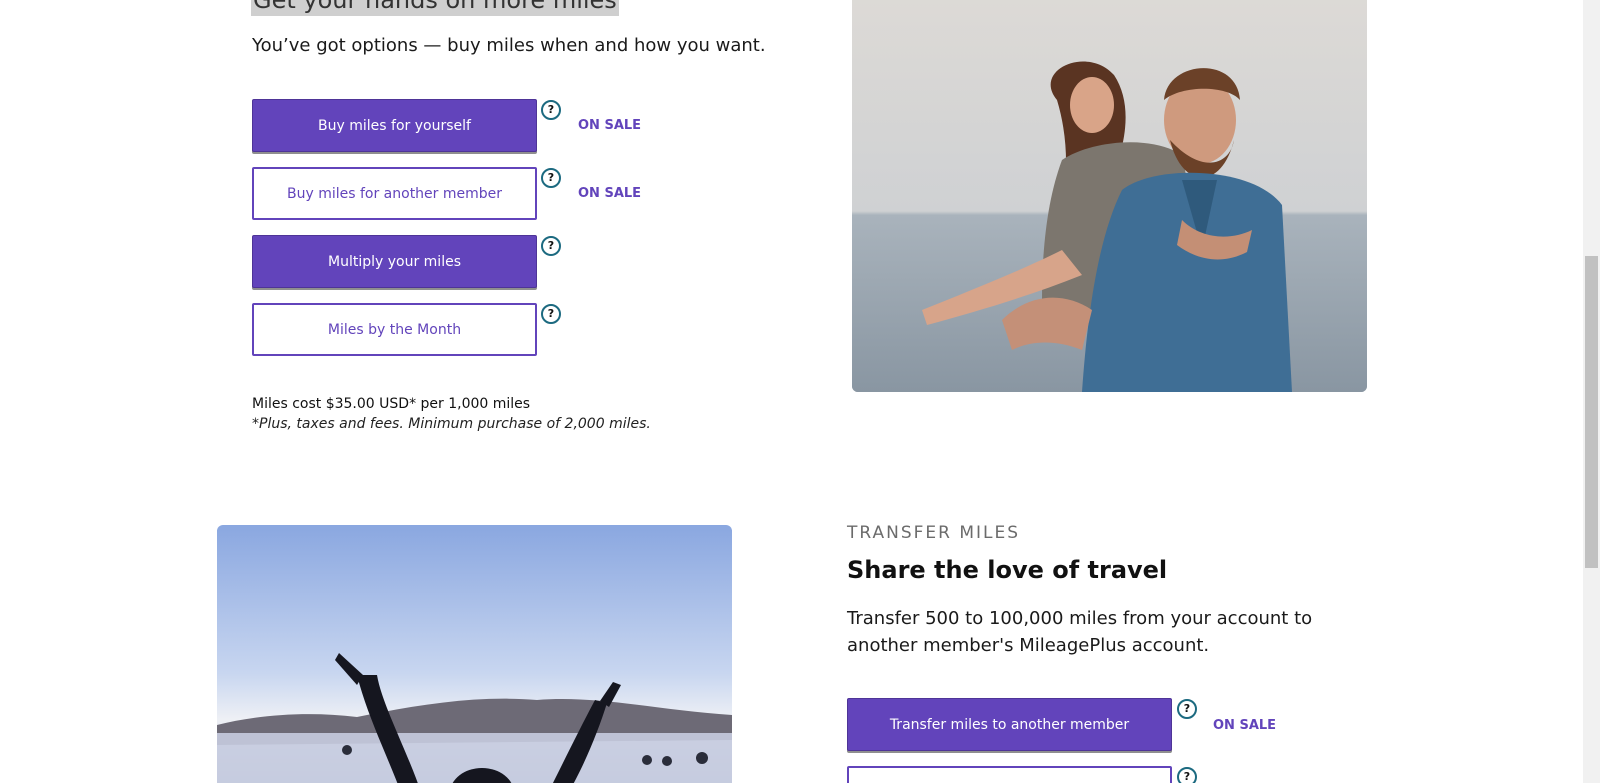 The image size is (1600, 783). Describe the element at coordinates (391, 404) in the screenshot. I see `miles-cost-text: Miles cost $35.00 USD* per 1,000 miles` at that location.